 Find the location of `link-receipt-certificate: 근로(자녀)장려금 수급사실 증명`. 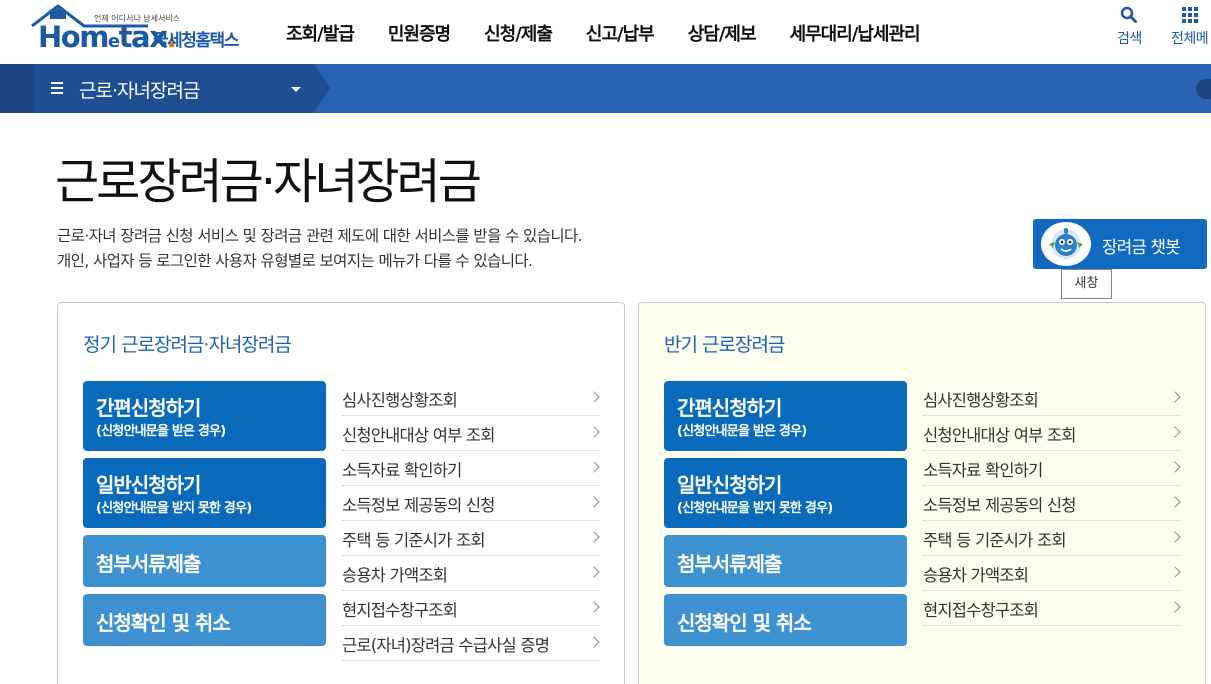

link-receipt-certificate: 근로(자녀)장려금 수급사실 증명 is located at coordinates (471, 643).